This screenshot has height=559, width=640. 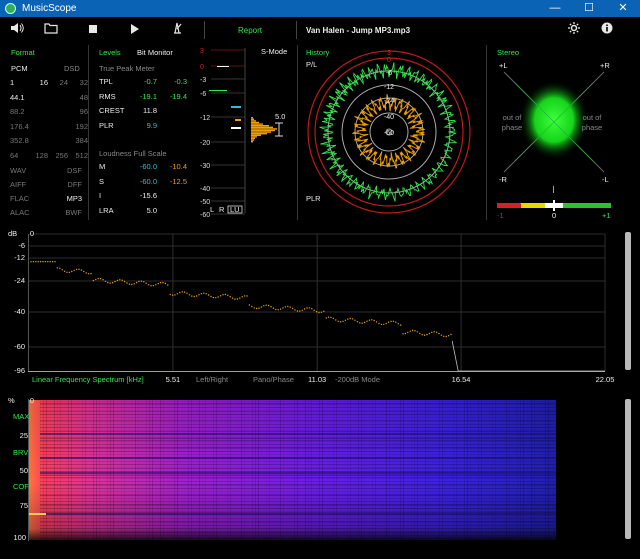 What do you see at coordinates (107, 96) in the screenshot?
I see `level-label: RMS` at bounding box center [107, 96].